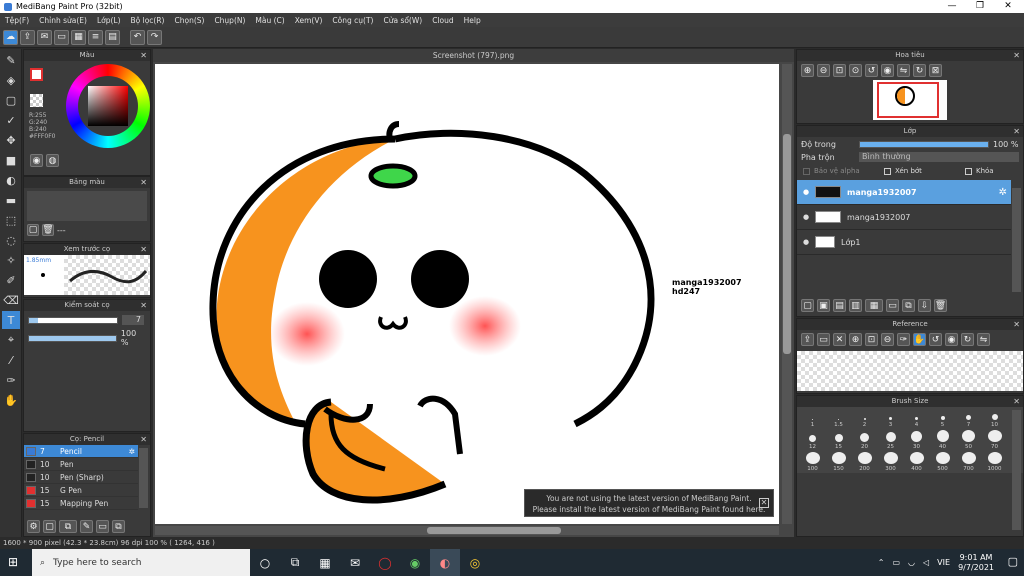  What do you see at coordinates (265, 562) in the screenshot?
I see `cortana-icon: ○` at bounding box center [265, 562].